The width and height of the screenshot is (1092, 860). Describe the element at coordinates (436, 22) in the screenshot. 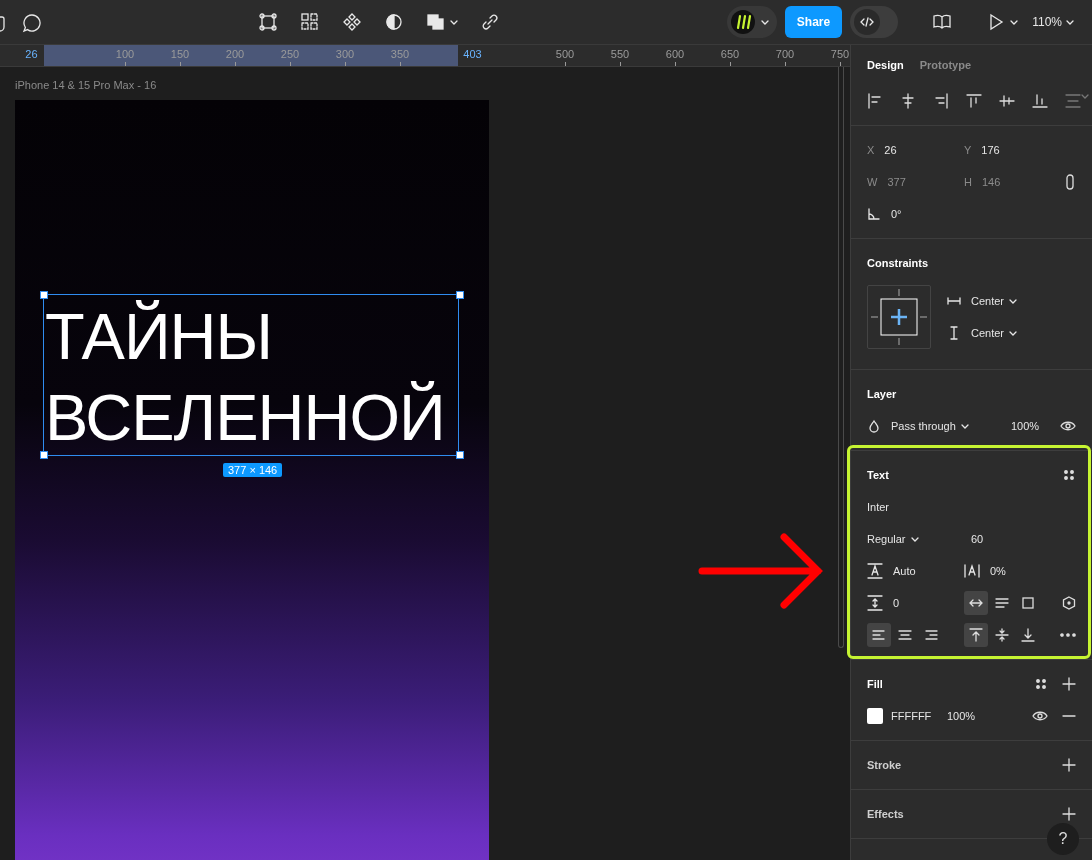

I see `boolean-icon` at that location.